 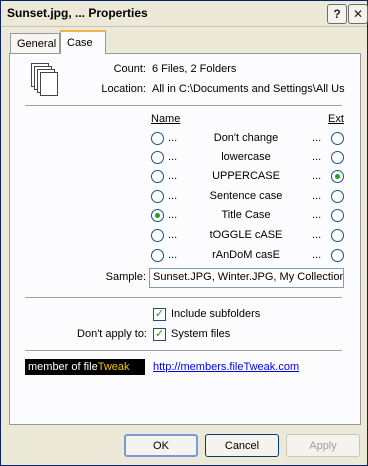 What do you see at coordinates (246, 196) in the screenshot?
I see `case-label-sentence-case: Sentence case` at bounding box center [246, 196].